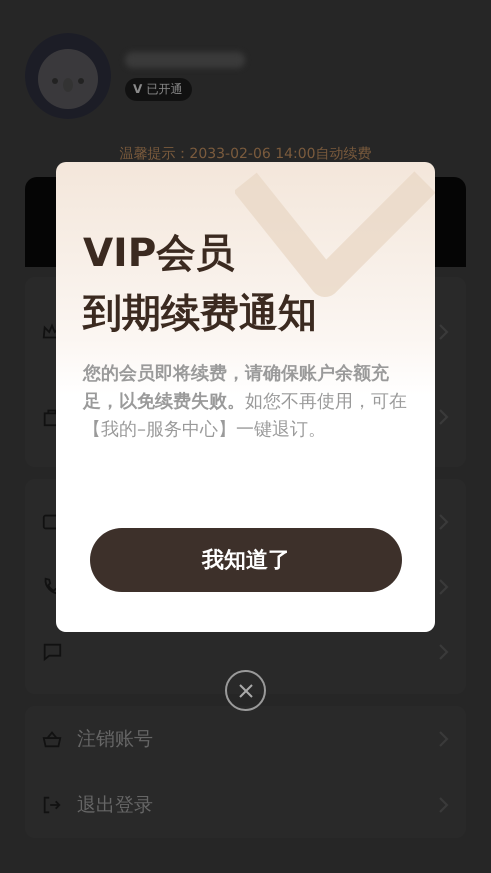 This screenshot has height=873, width=491. What do you see at coordinates (250, 805) in the screenshot?
I see `menu-item: 退出登录` at bounding box center [250, 805].